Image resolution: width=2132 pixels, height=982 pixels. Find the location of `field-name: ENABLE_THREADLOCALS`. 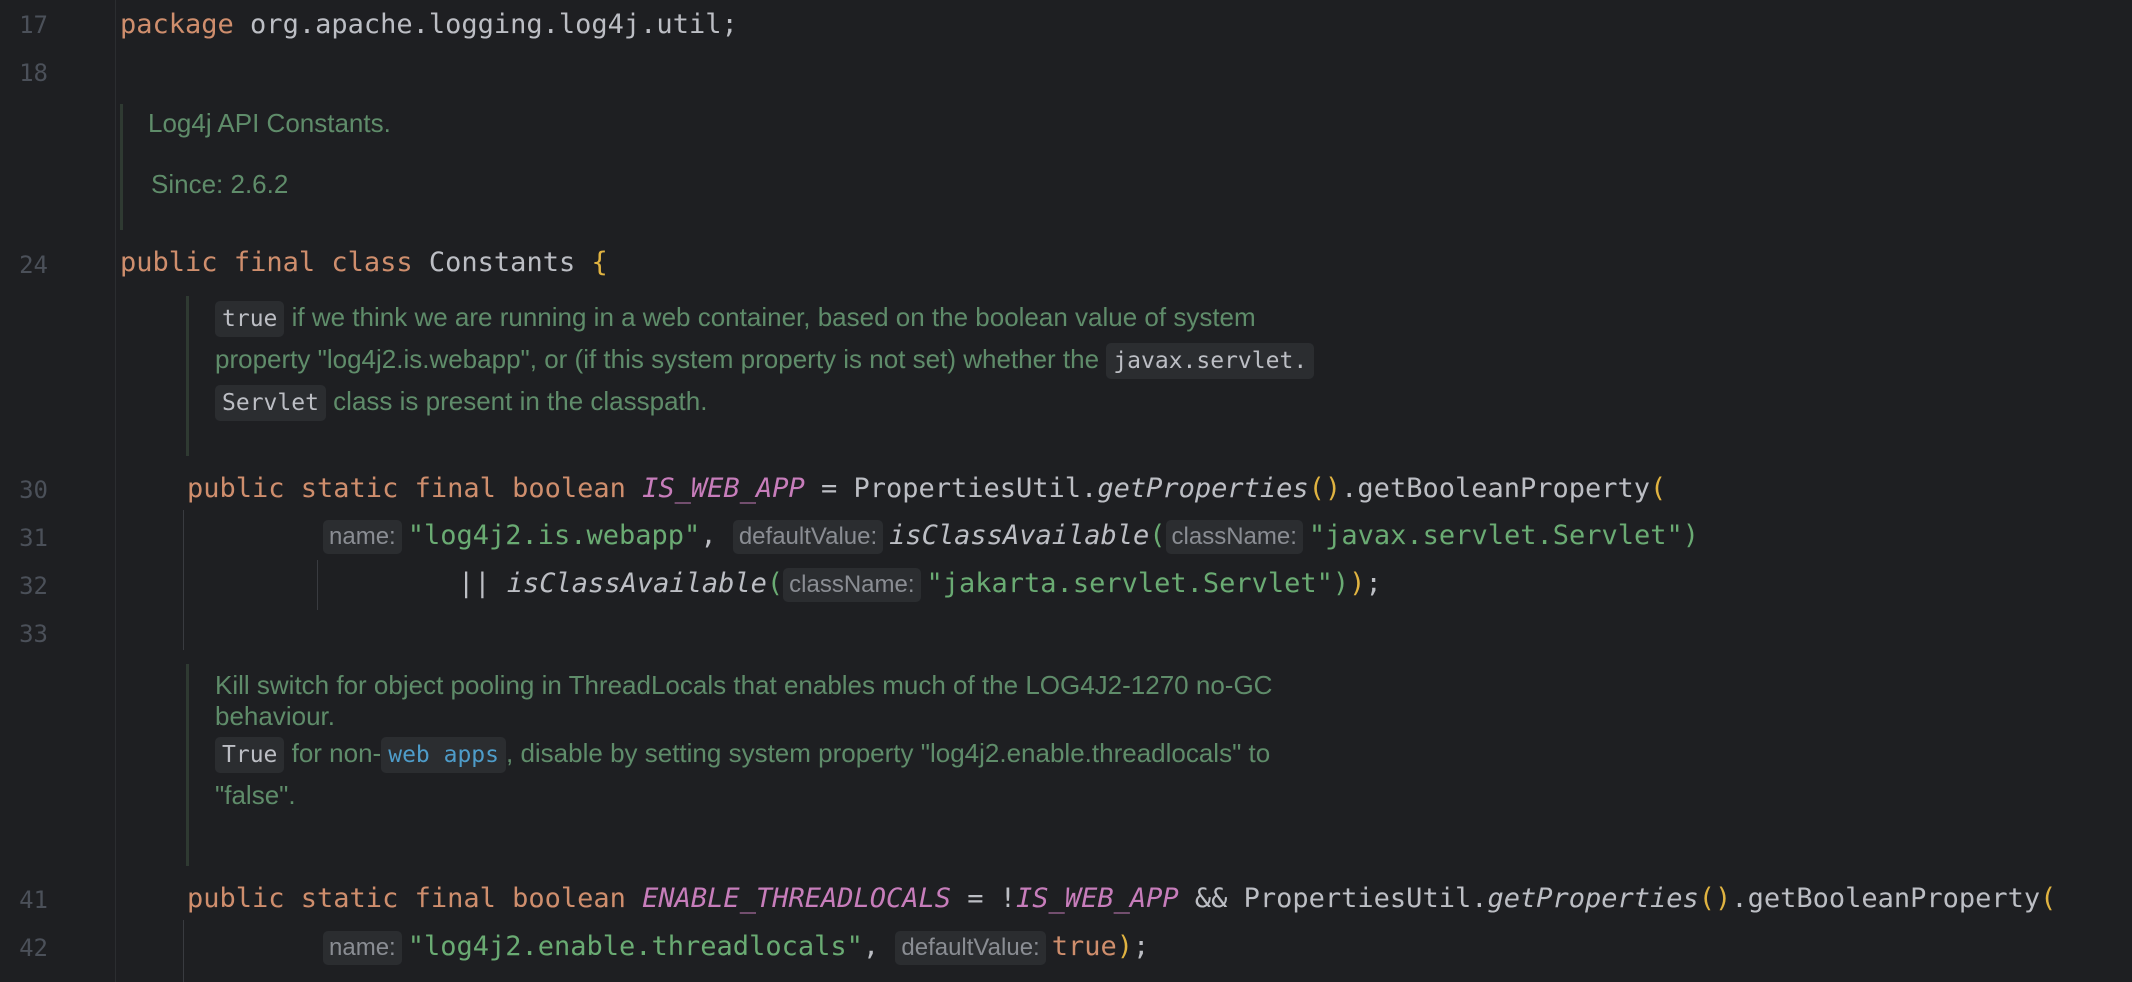

field-name: ENABLE_THREADLOCALS is located at coordinates (797, 898).